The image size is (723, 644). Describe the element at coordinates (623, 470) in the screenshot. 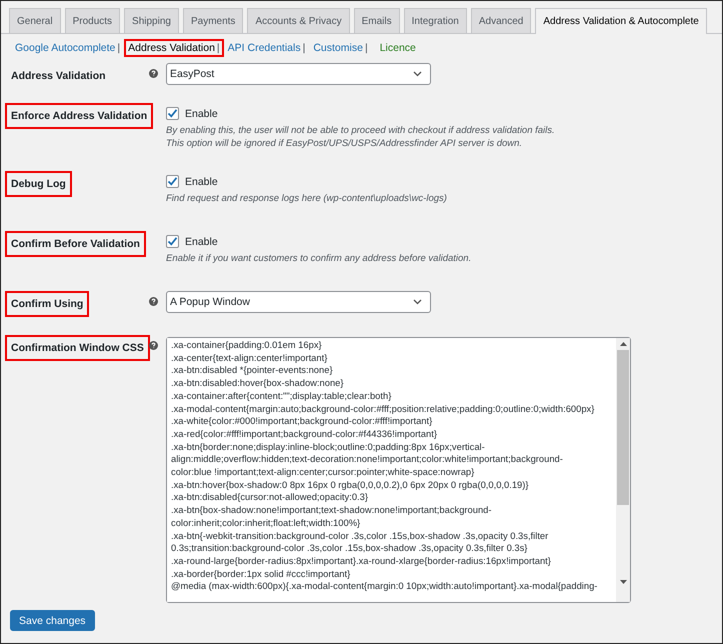

I see `scrollbar` at that location.